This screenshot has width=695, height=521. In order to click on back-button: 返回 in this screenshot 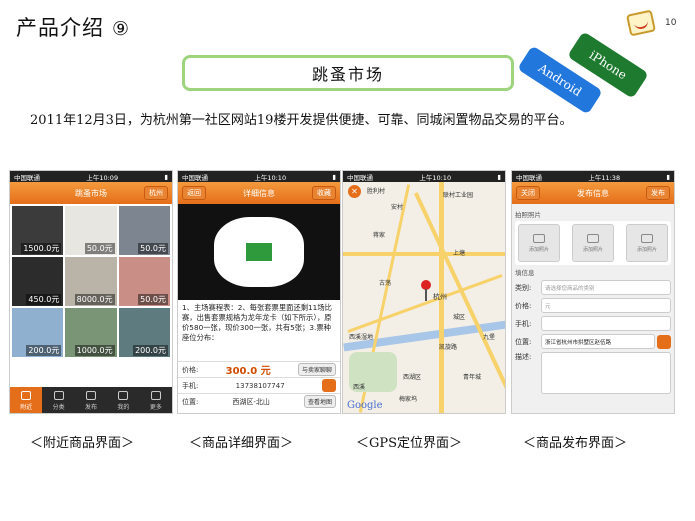, I will do `click(194, 193)`.